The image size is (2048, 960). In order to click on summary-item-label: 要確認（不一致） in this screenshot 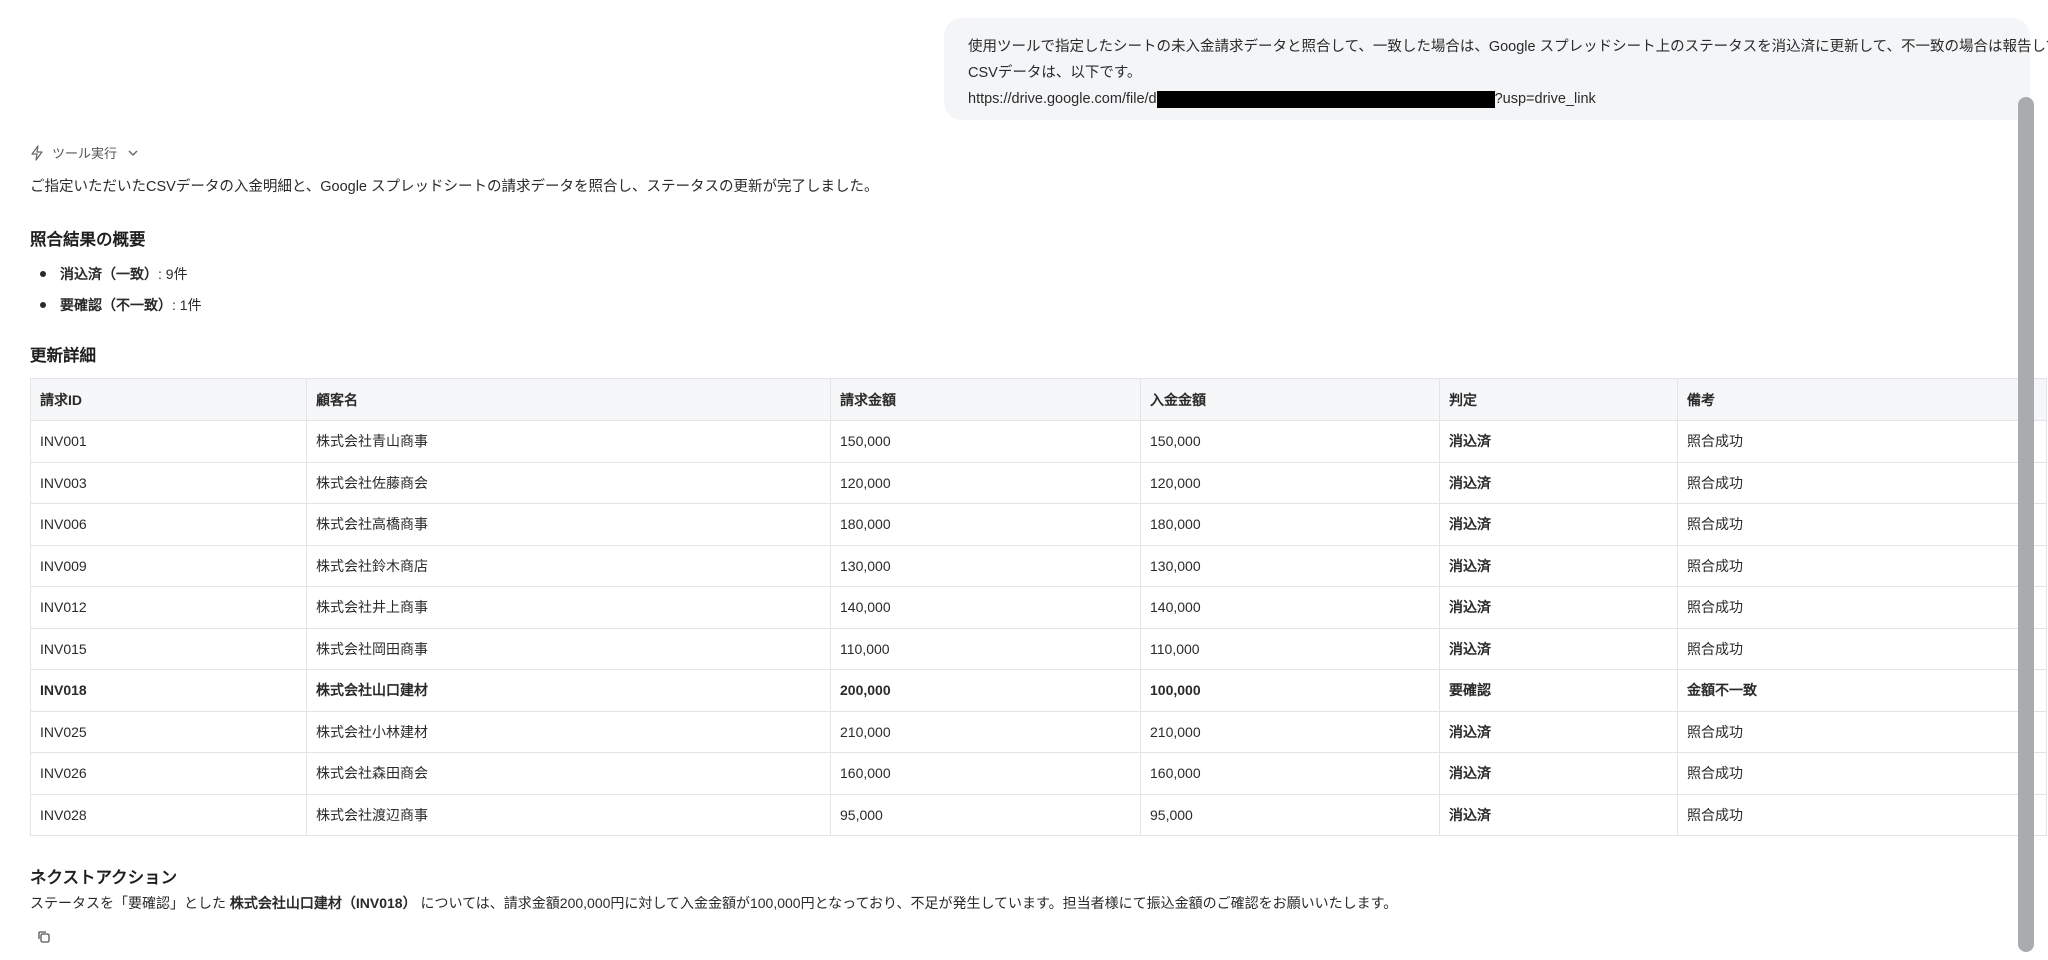, I will do `click(116, 304)`.